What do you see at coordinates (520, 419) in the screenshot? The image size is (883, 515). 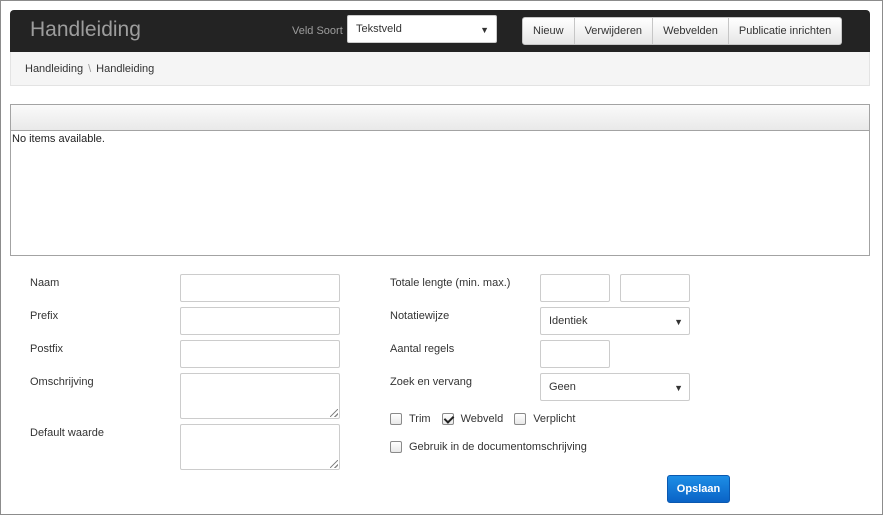 I see `verplicht-checkbox` at bounding box center [520, 419].